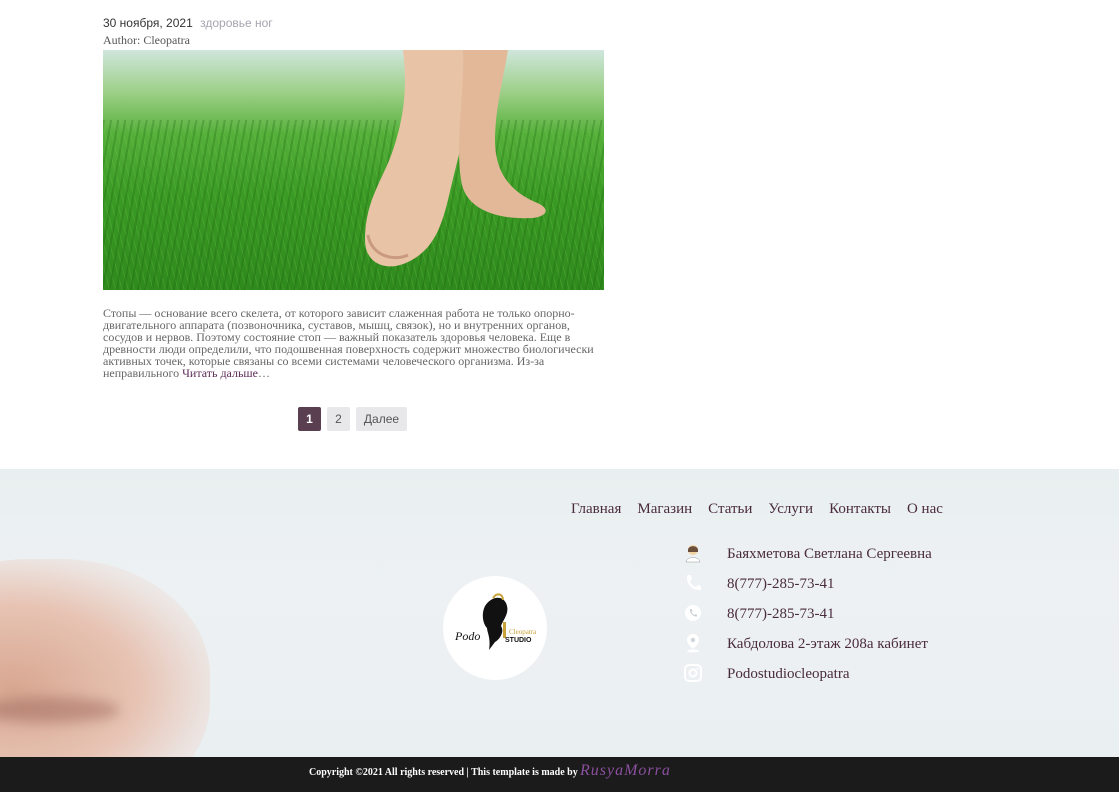 This screenshot has height=792, width=1119. Describe the element at coordinates (353, 170) in the screenshot. I see `post-thumbnail` at that location.